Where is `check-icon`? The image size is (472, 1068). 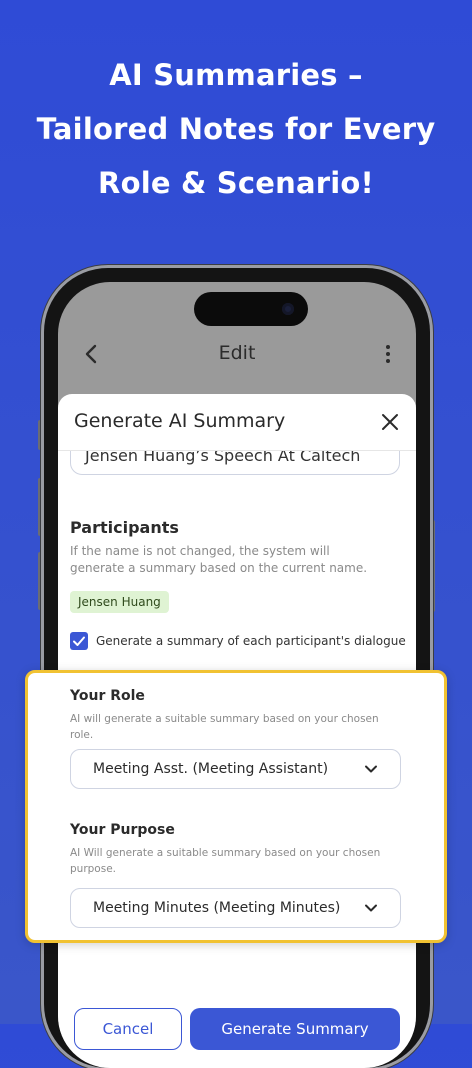 check-icon is located at coordinates (79, 641).